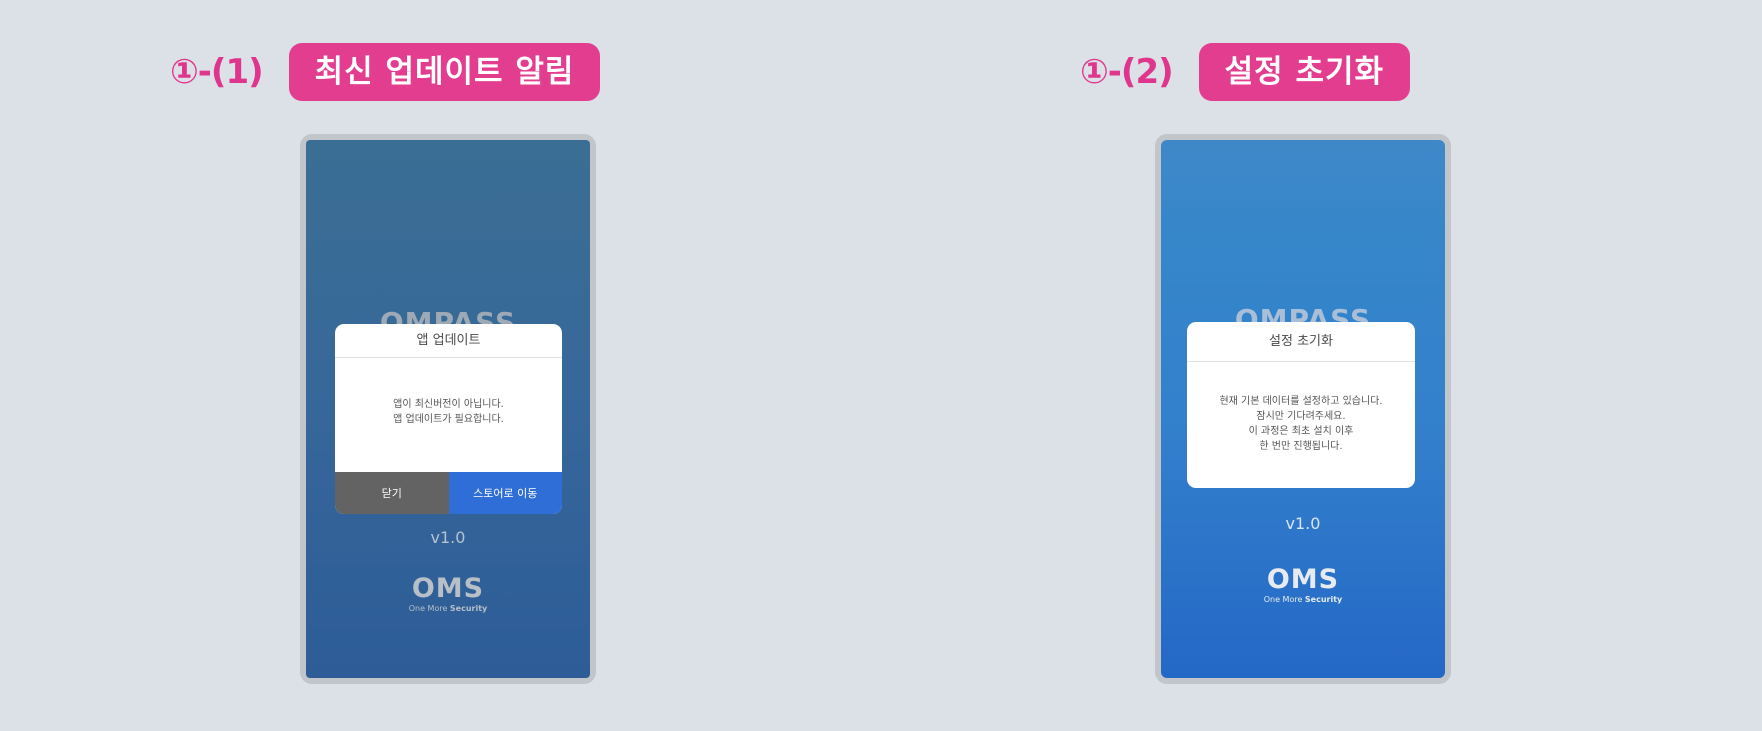  I want to click on dialog-message-line: 앱이 최신버전이 아닙니다., so click(448, 404).